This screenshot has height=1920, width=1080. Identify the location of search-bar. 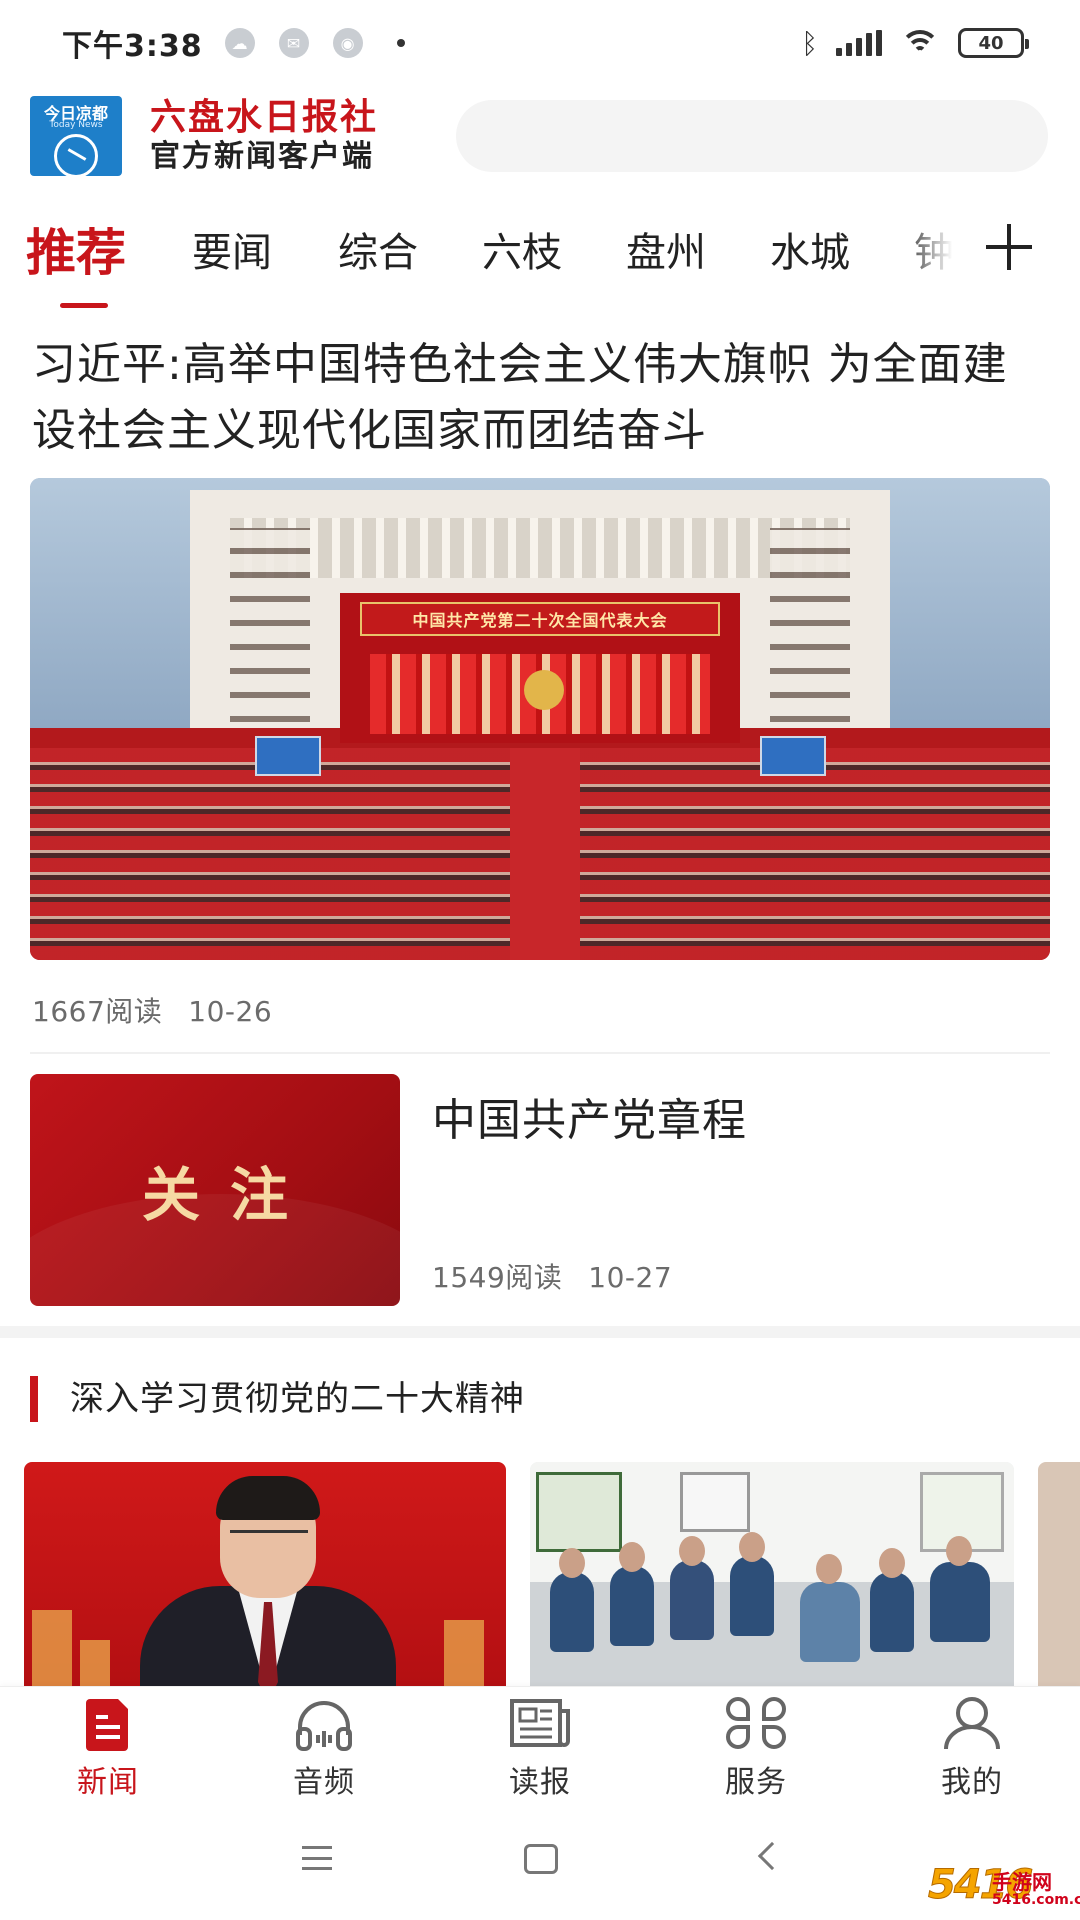
(752, 136).